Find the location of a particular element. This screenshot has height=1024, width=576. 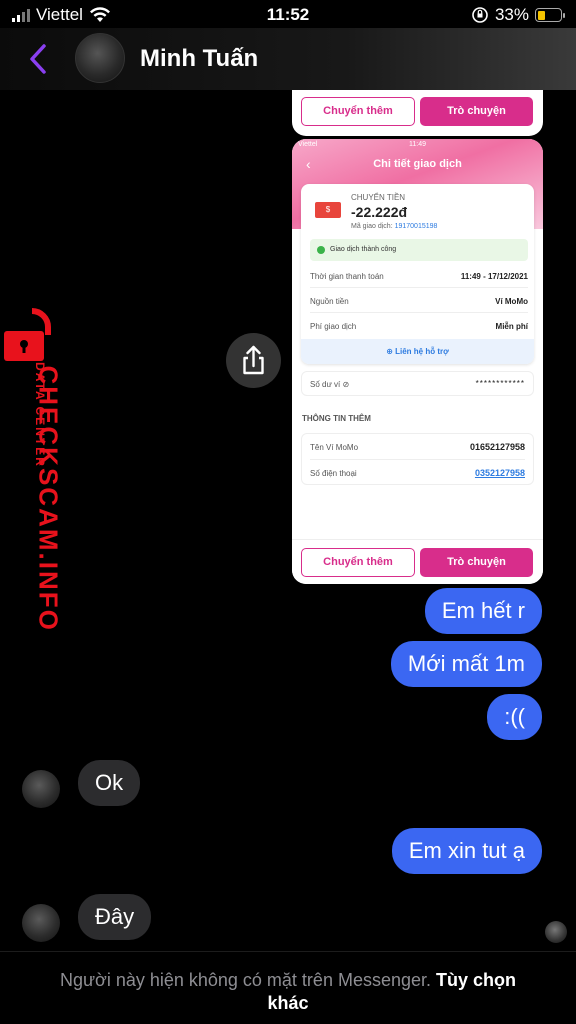

success-badge: Giao dịch thành công is located at coordinates (419, 250).